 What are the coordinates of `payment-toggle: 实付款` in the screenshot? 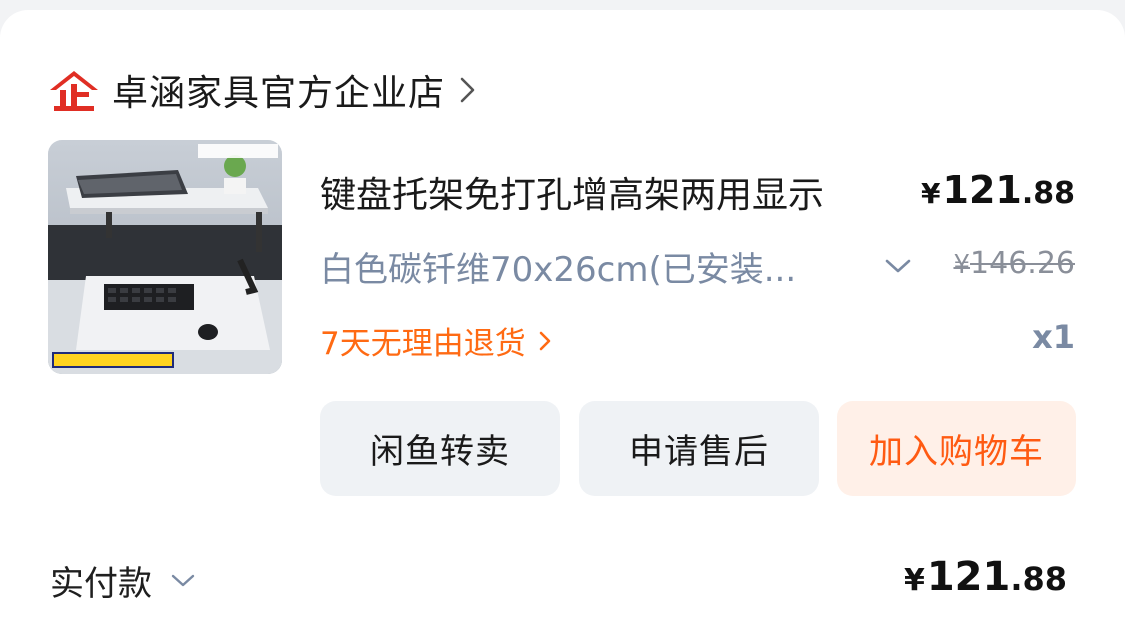 It's located at (123, 580).